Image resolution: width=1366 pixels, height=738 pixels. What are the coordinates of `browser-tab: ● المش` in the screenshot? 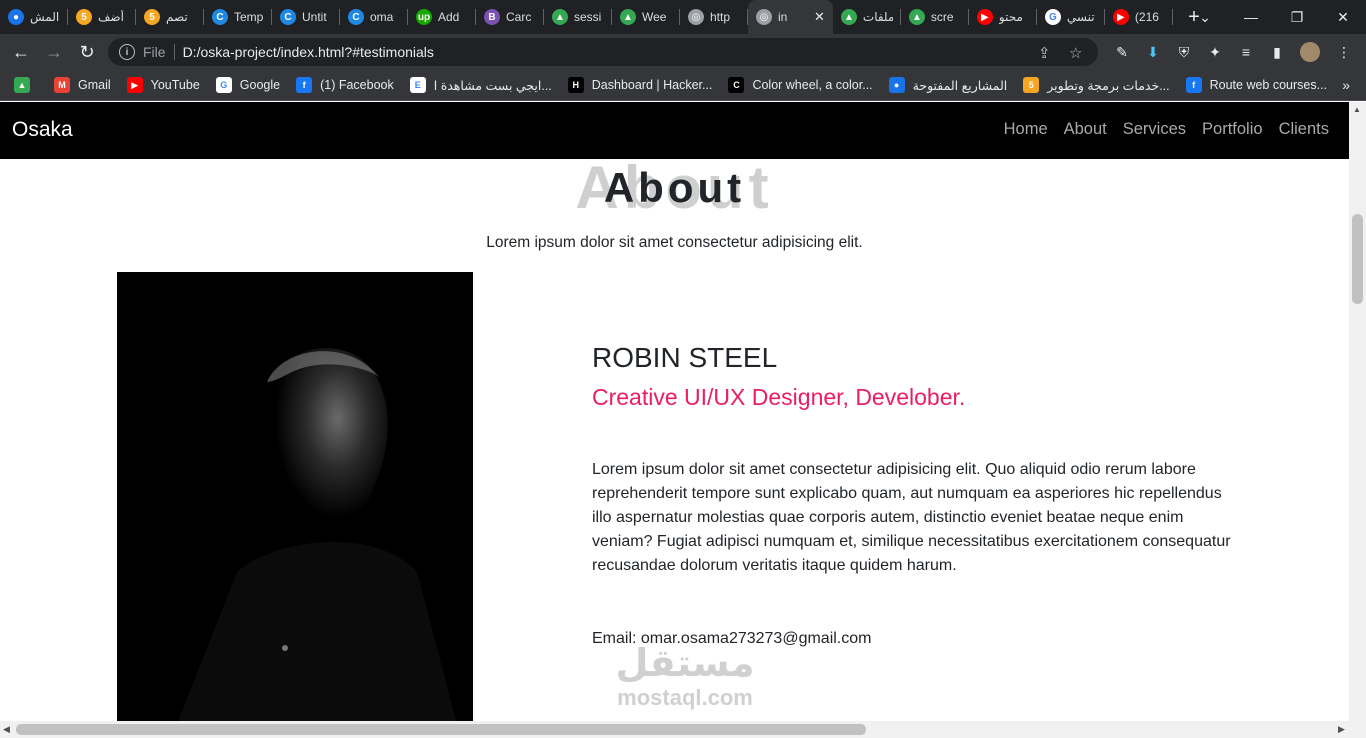 It's located at (34, 17).